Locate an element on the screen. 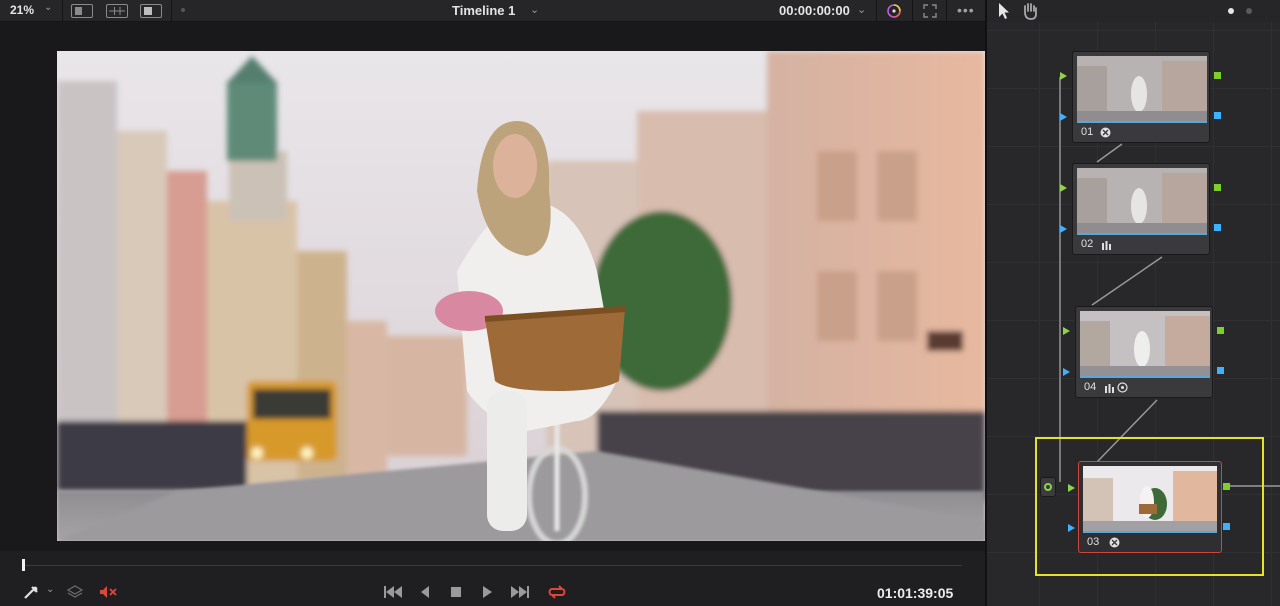 The image size is (1280, 606). more-options-icon: ••• is located at coordinates (966, 10).